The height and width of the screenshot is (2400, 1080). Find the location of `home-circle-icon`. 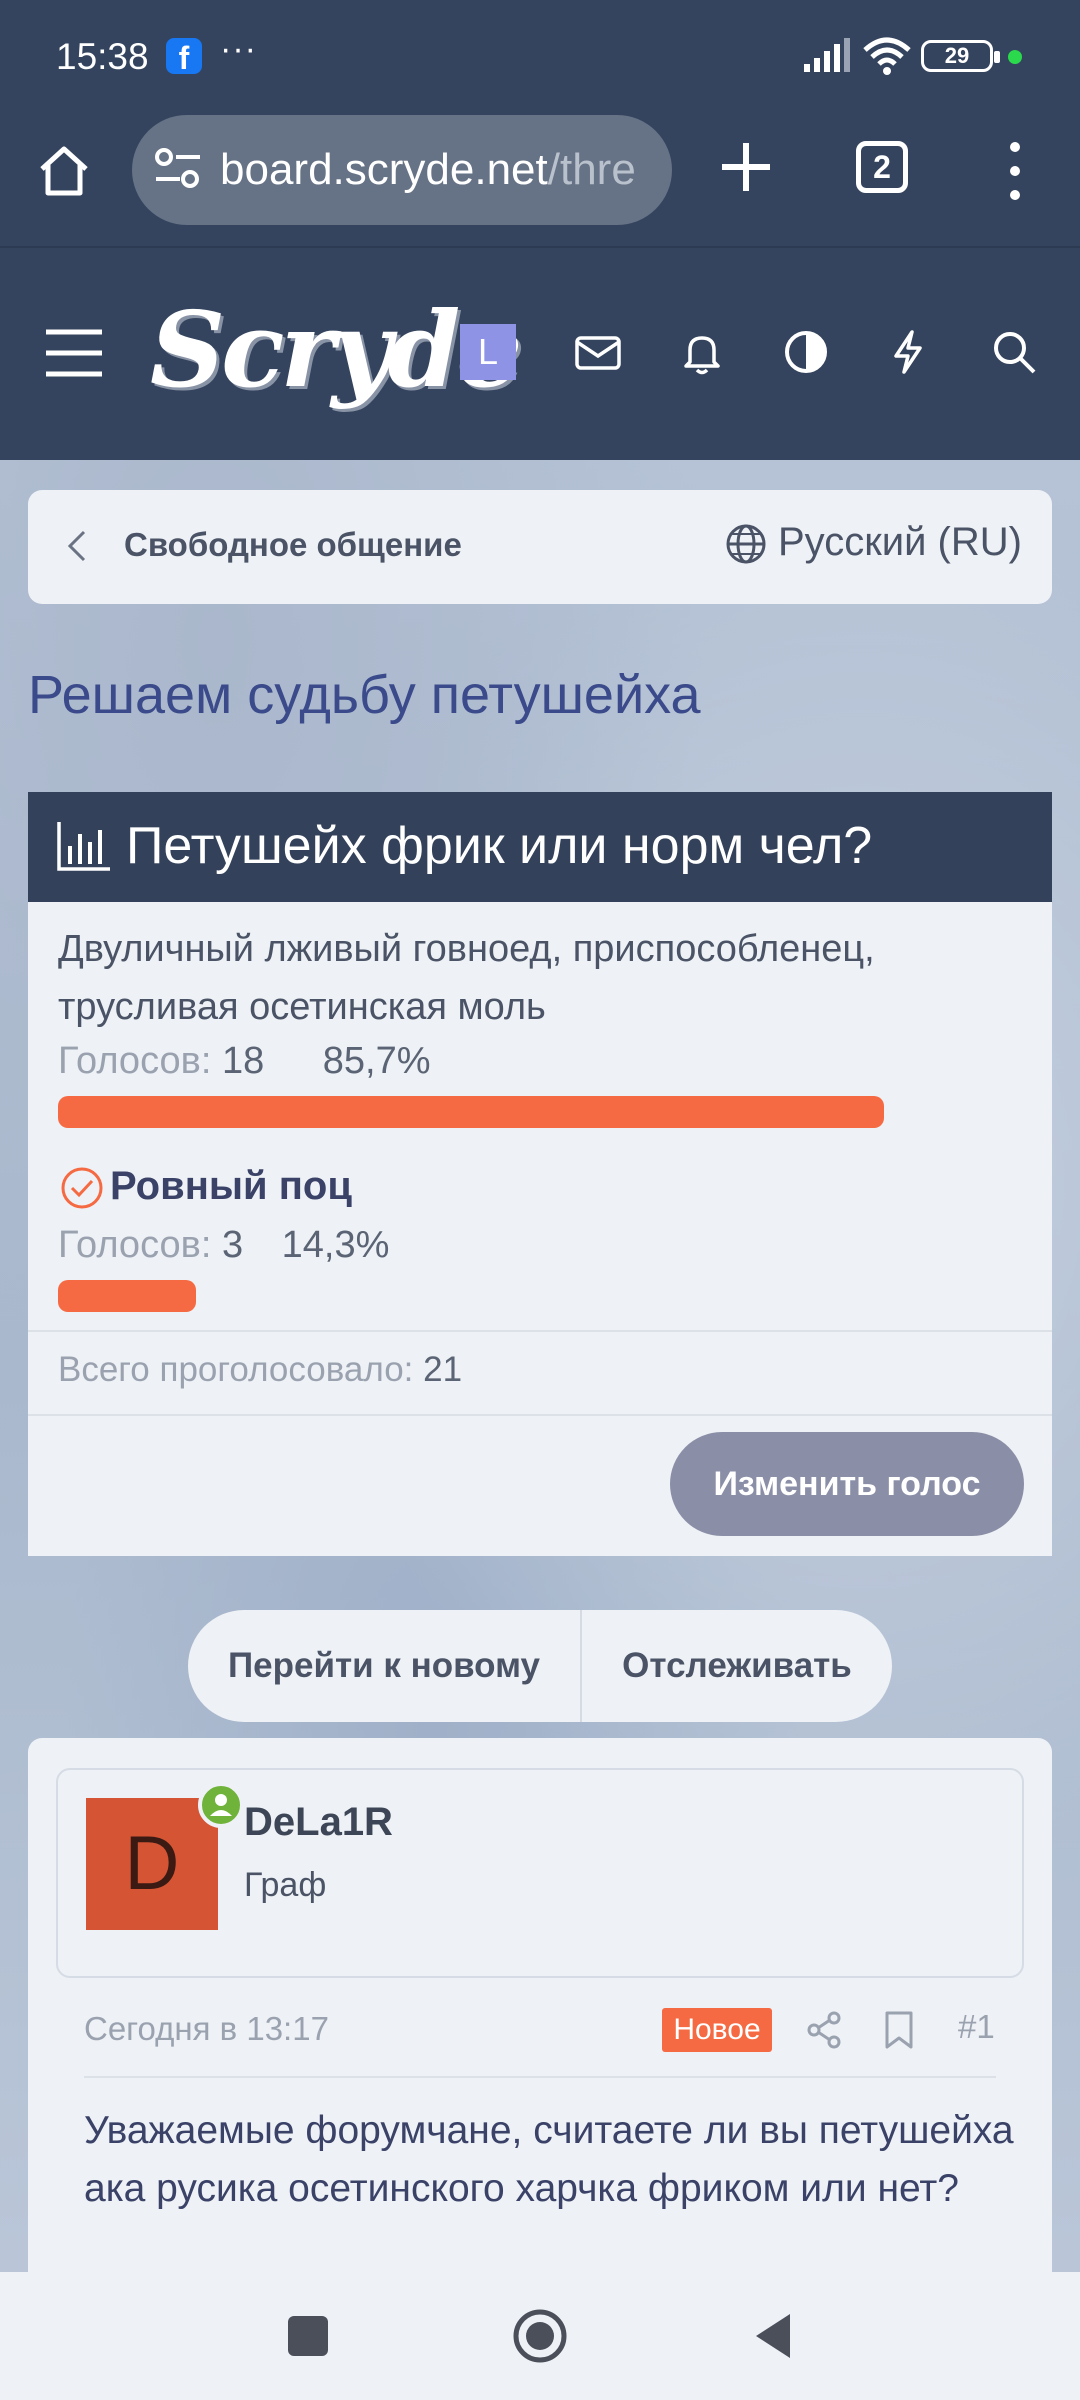

home-circle-icon is located at coordinates (540, 2336).